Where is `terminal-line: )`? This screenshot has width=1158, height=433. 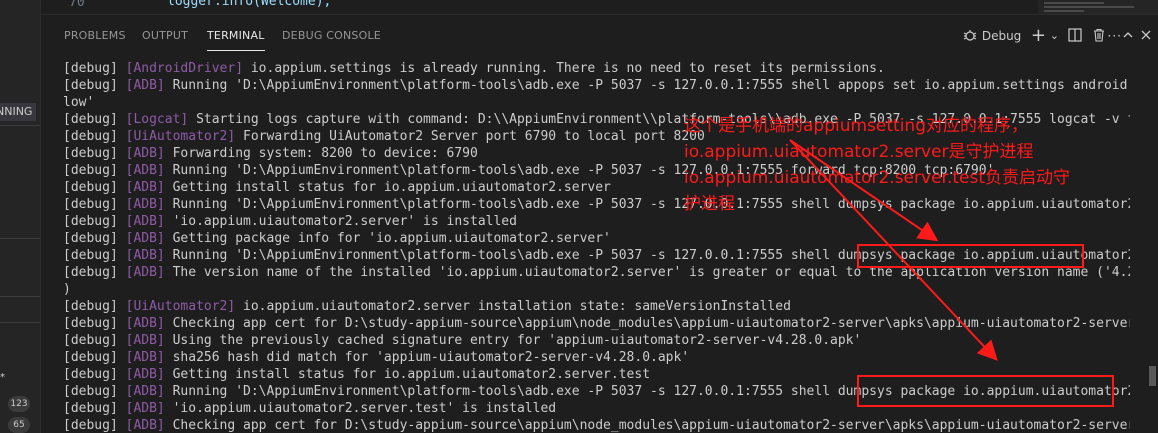
terminal-line: ) is located at coordinates (596, 290).